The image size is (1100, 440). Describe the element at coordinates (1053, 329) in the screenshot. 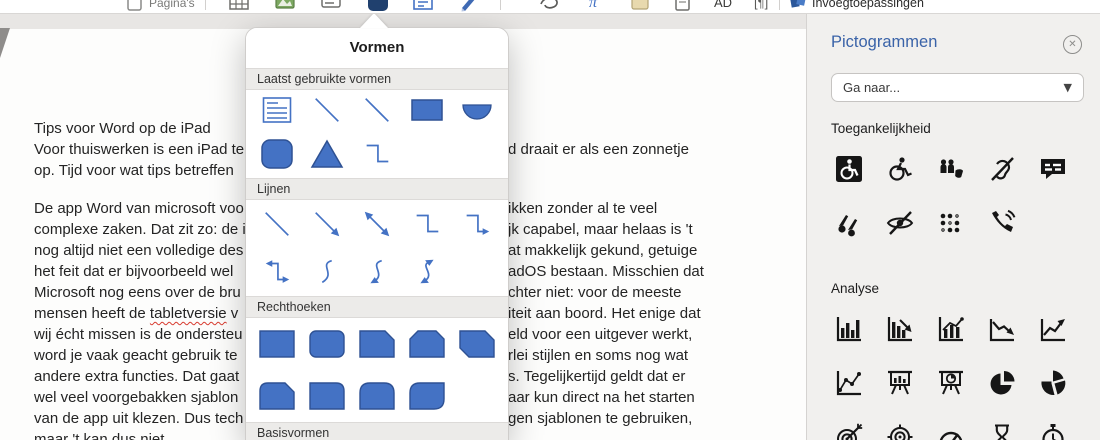

I see `line-chart-rising-icon` at that location.